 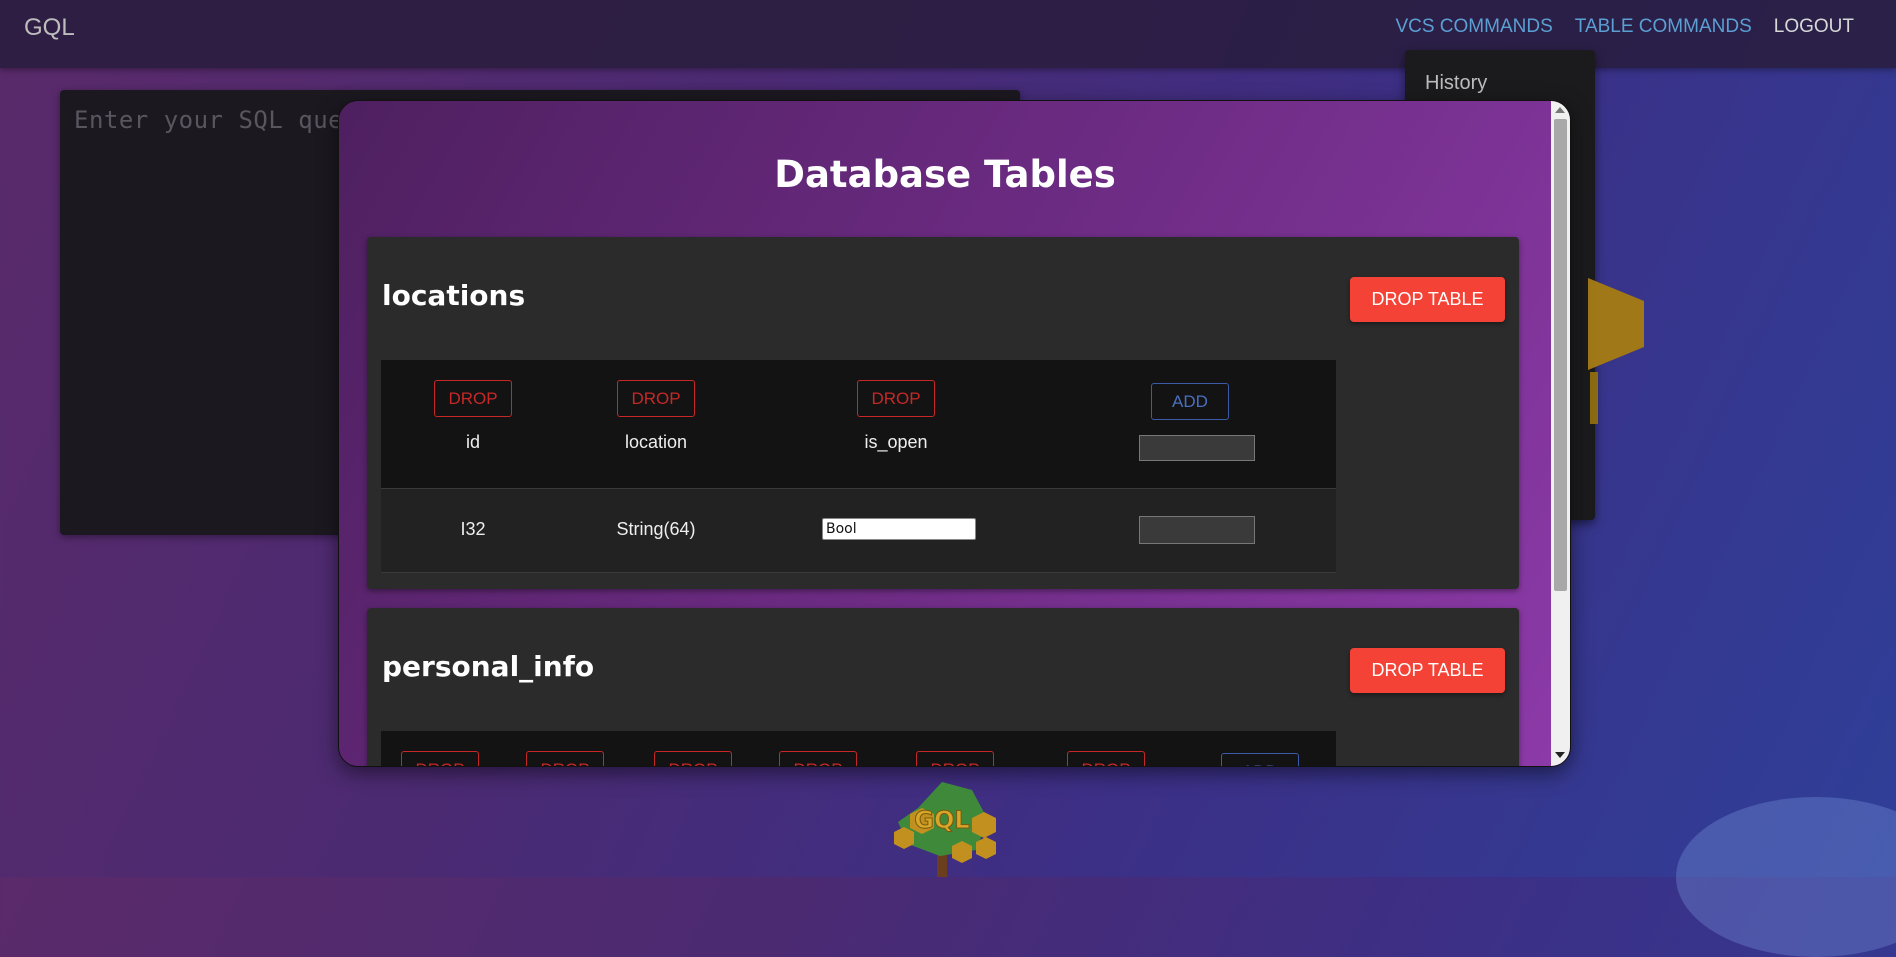 What do you see at coordinates (896, 424) in the screenshot?
I see `column-is-open: DROP is_open` at bounding box center [896, 424].